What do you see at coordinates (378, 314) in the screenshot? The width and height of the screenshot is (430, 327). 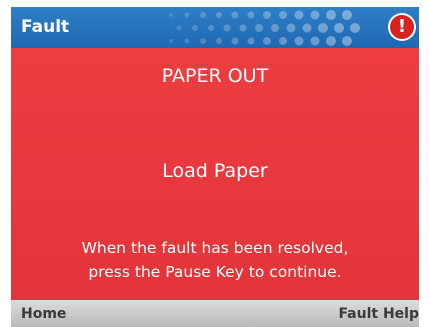 I see `fault-help-softkey: Fault Help` at bounding box center [378, 314].